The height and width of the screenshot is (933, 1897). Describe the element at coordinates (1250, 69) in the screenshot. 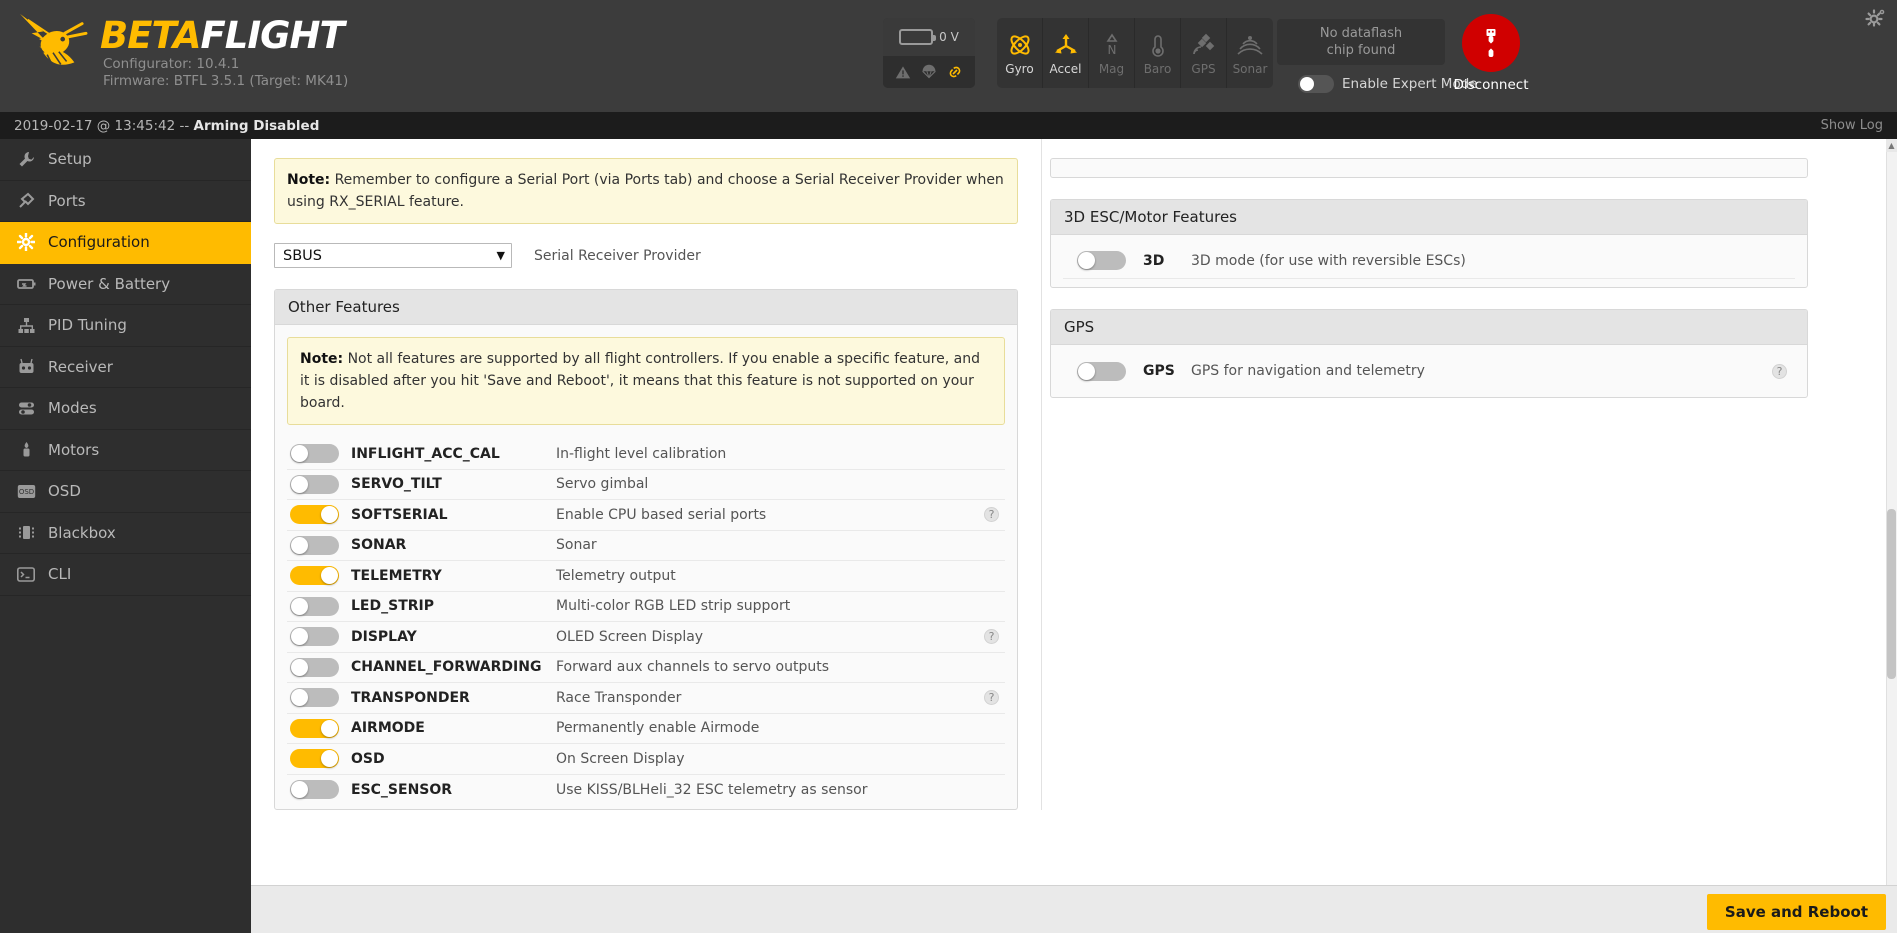

I see `sensor-label: Sonar` at that location.